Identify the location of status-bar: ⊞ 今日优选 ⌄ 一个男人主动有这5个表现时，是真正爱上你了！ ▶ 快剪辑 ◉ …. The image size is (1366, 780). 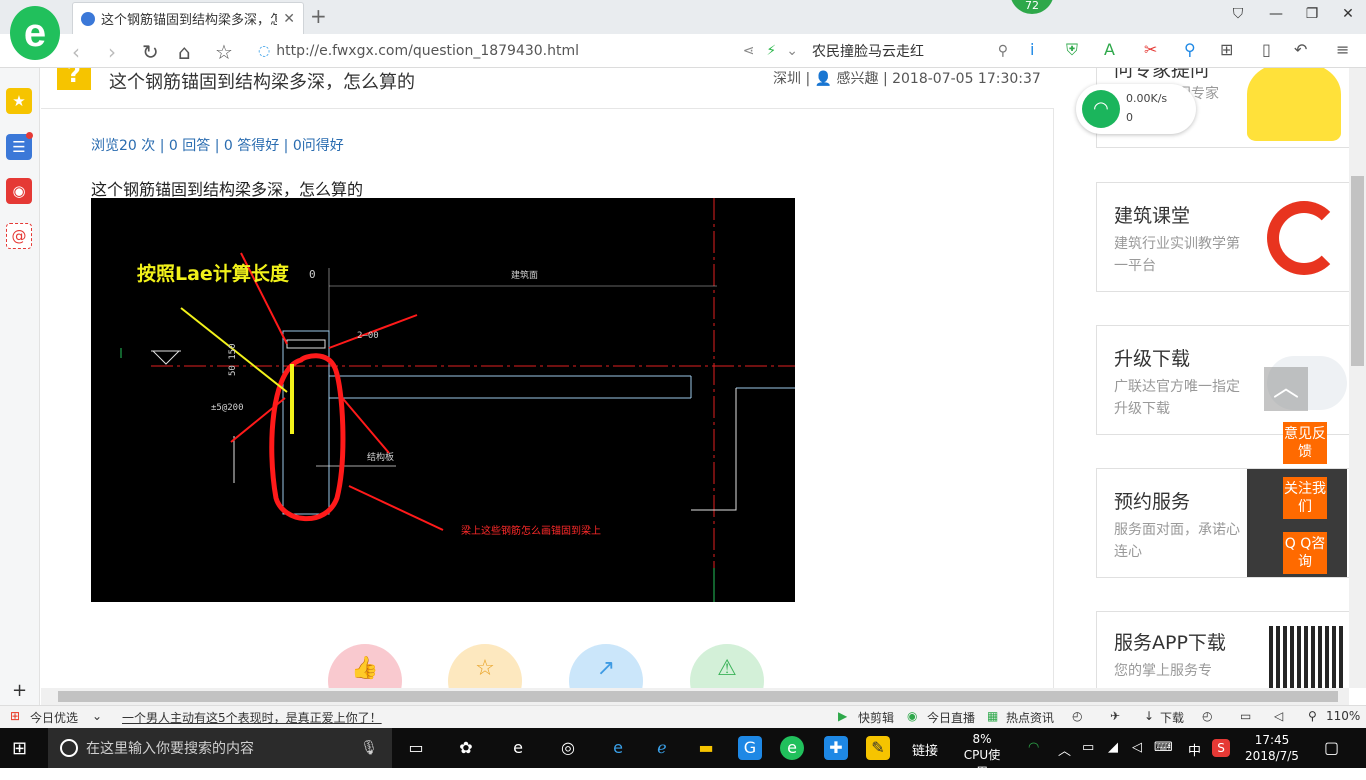
(683, 716).